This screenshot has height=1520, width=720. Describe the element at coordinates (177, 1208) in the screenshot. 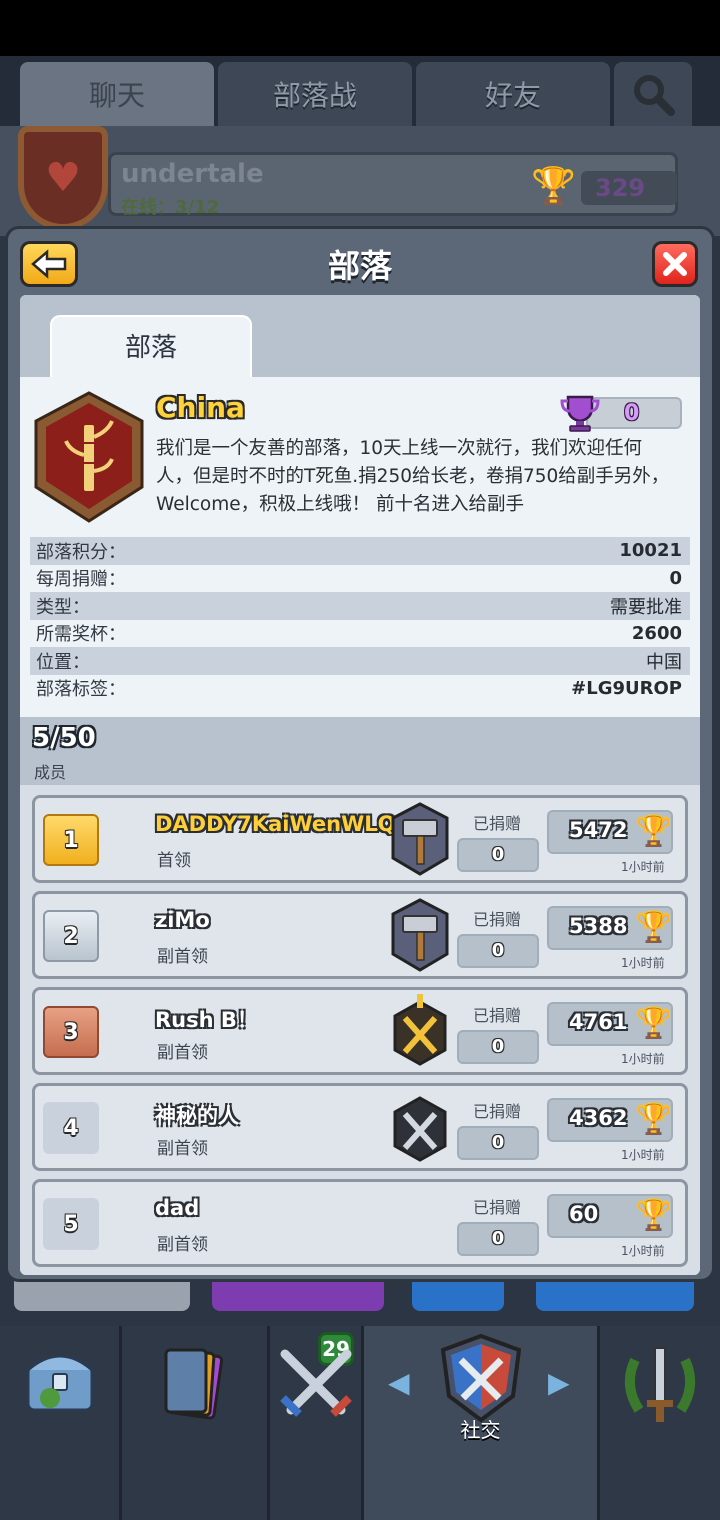

I see `member-name: dad` at that location.